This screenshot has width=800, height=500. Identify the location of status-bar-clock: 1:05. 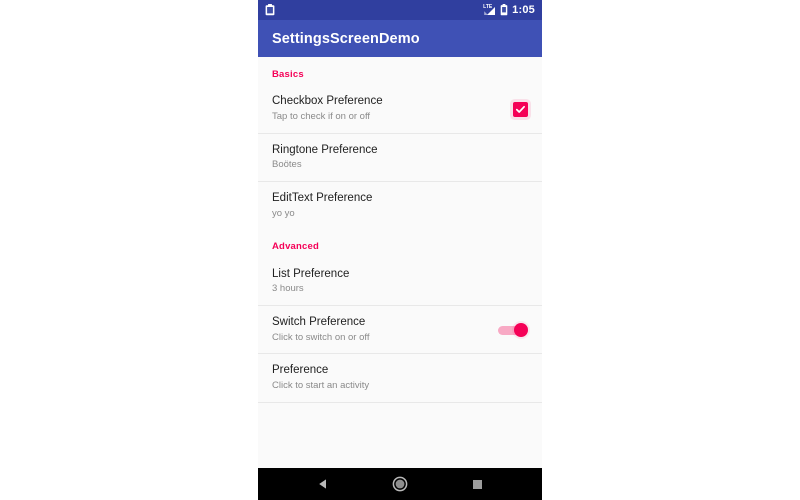
(523, 9).